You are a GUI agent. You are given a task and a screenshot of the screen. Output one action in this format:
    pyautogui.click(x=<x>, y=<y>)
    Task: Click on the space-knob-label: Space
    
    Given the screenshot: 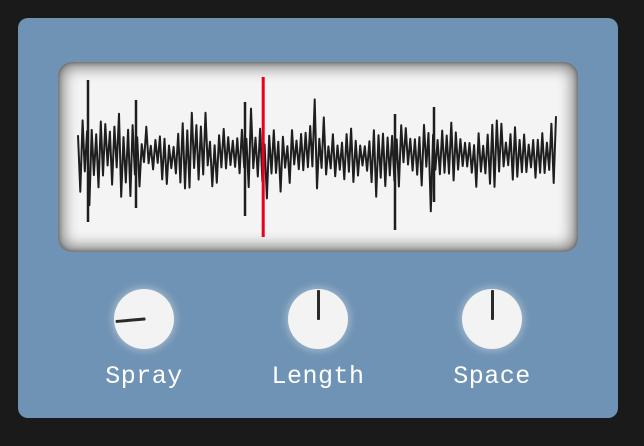 What is the action you would take?
    pyautogui.click(x=492, y=376)
    